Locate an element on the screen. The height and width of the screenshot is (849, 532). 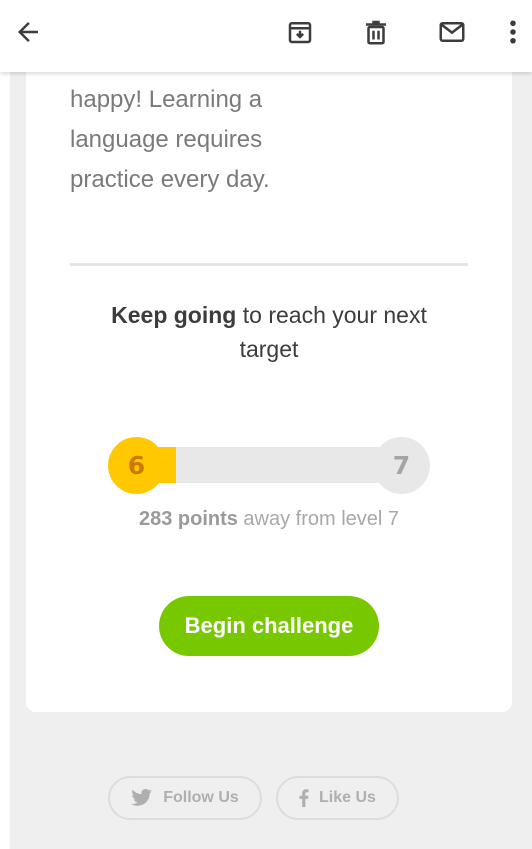
intro-line: practice every day. is located at coordinates (170, 179).